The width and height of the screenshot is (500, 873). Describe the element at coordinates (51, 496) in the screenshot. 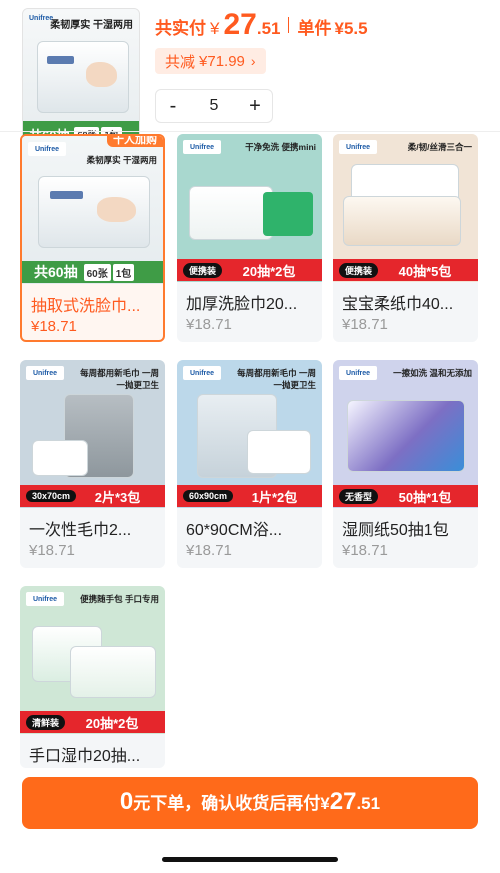

I see `spec-tag: 30x70cm` at that location.